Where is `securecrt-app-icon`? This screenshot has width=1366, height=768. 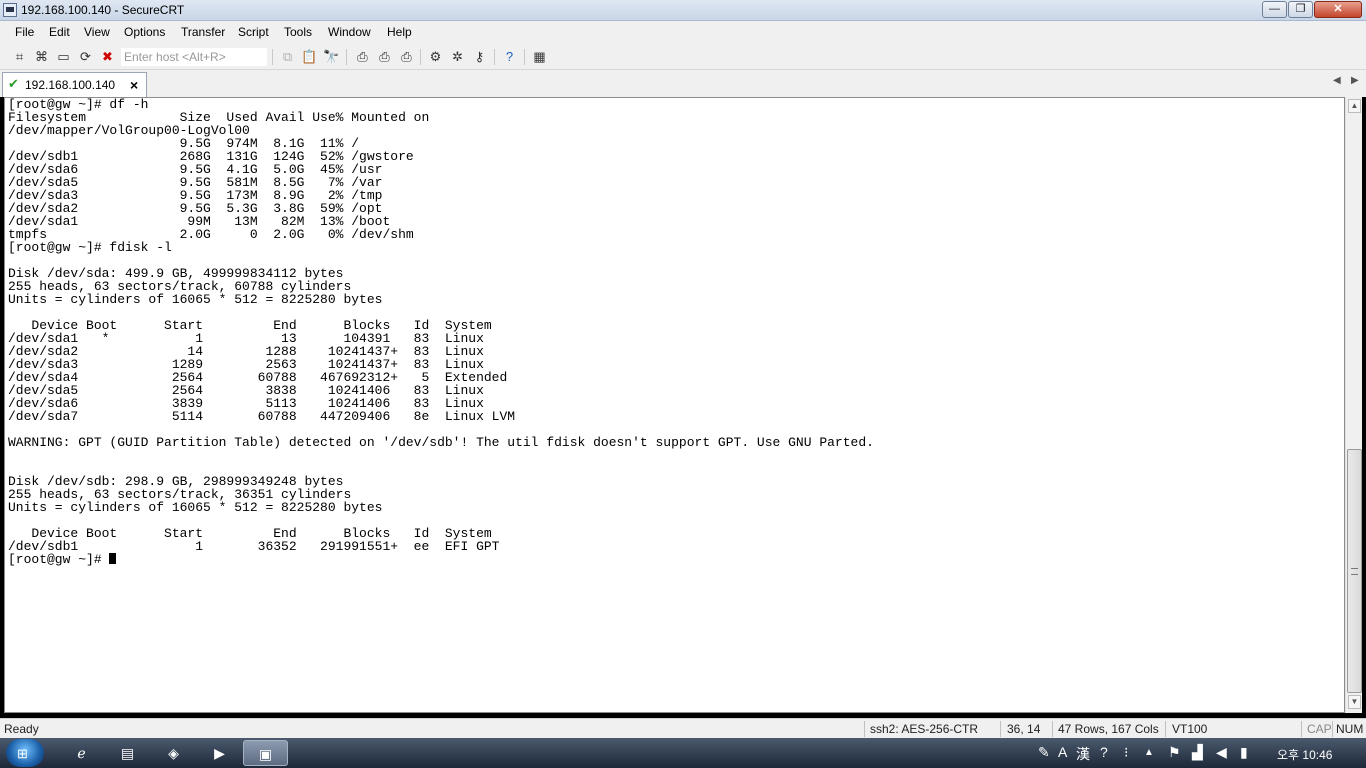 securecrt-app-icon is located at coordinates (10, 10).